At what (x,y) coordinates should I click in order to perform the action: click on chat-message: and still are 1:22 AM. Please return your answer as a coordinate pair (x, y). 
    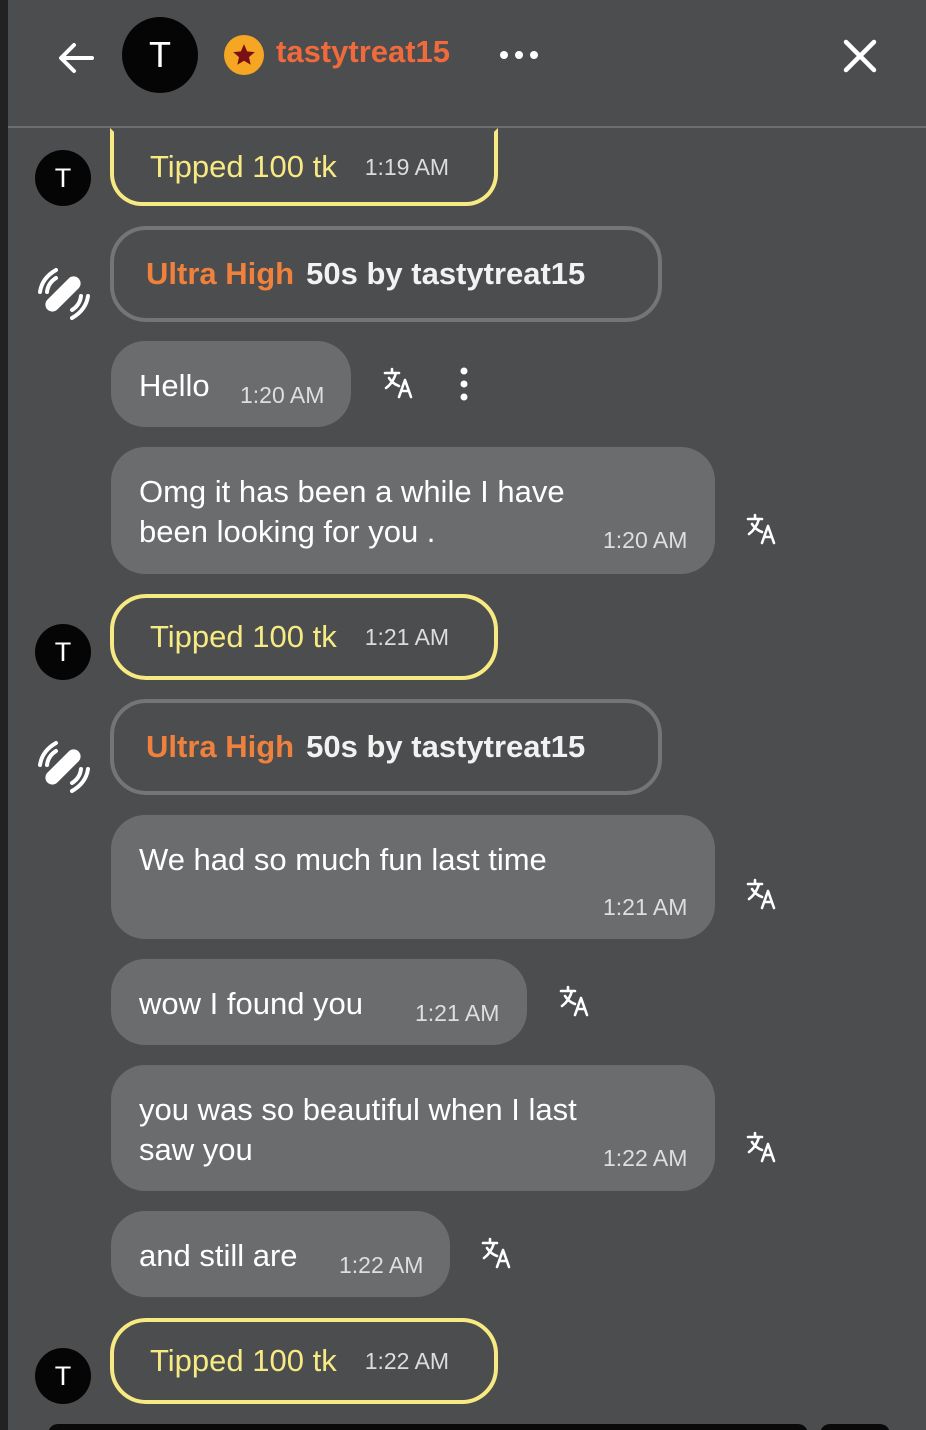
    Looking at the image, I should click on (280, 1254).